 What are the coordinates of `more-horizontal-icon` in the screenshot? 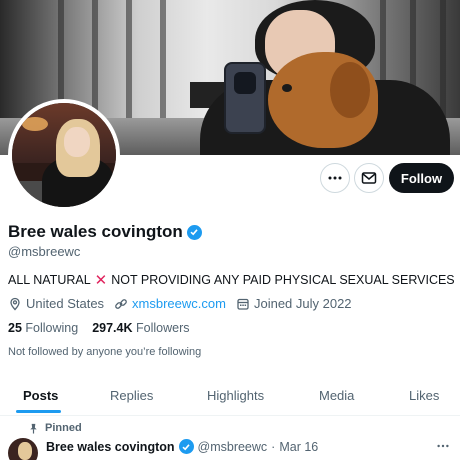 It's located at (335, 178).